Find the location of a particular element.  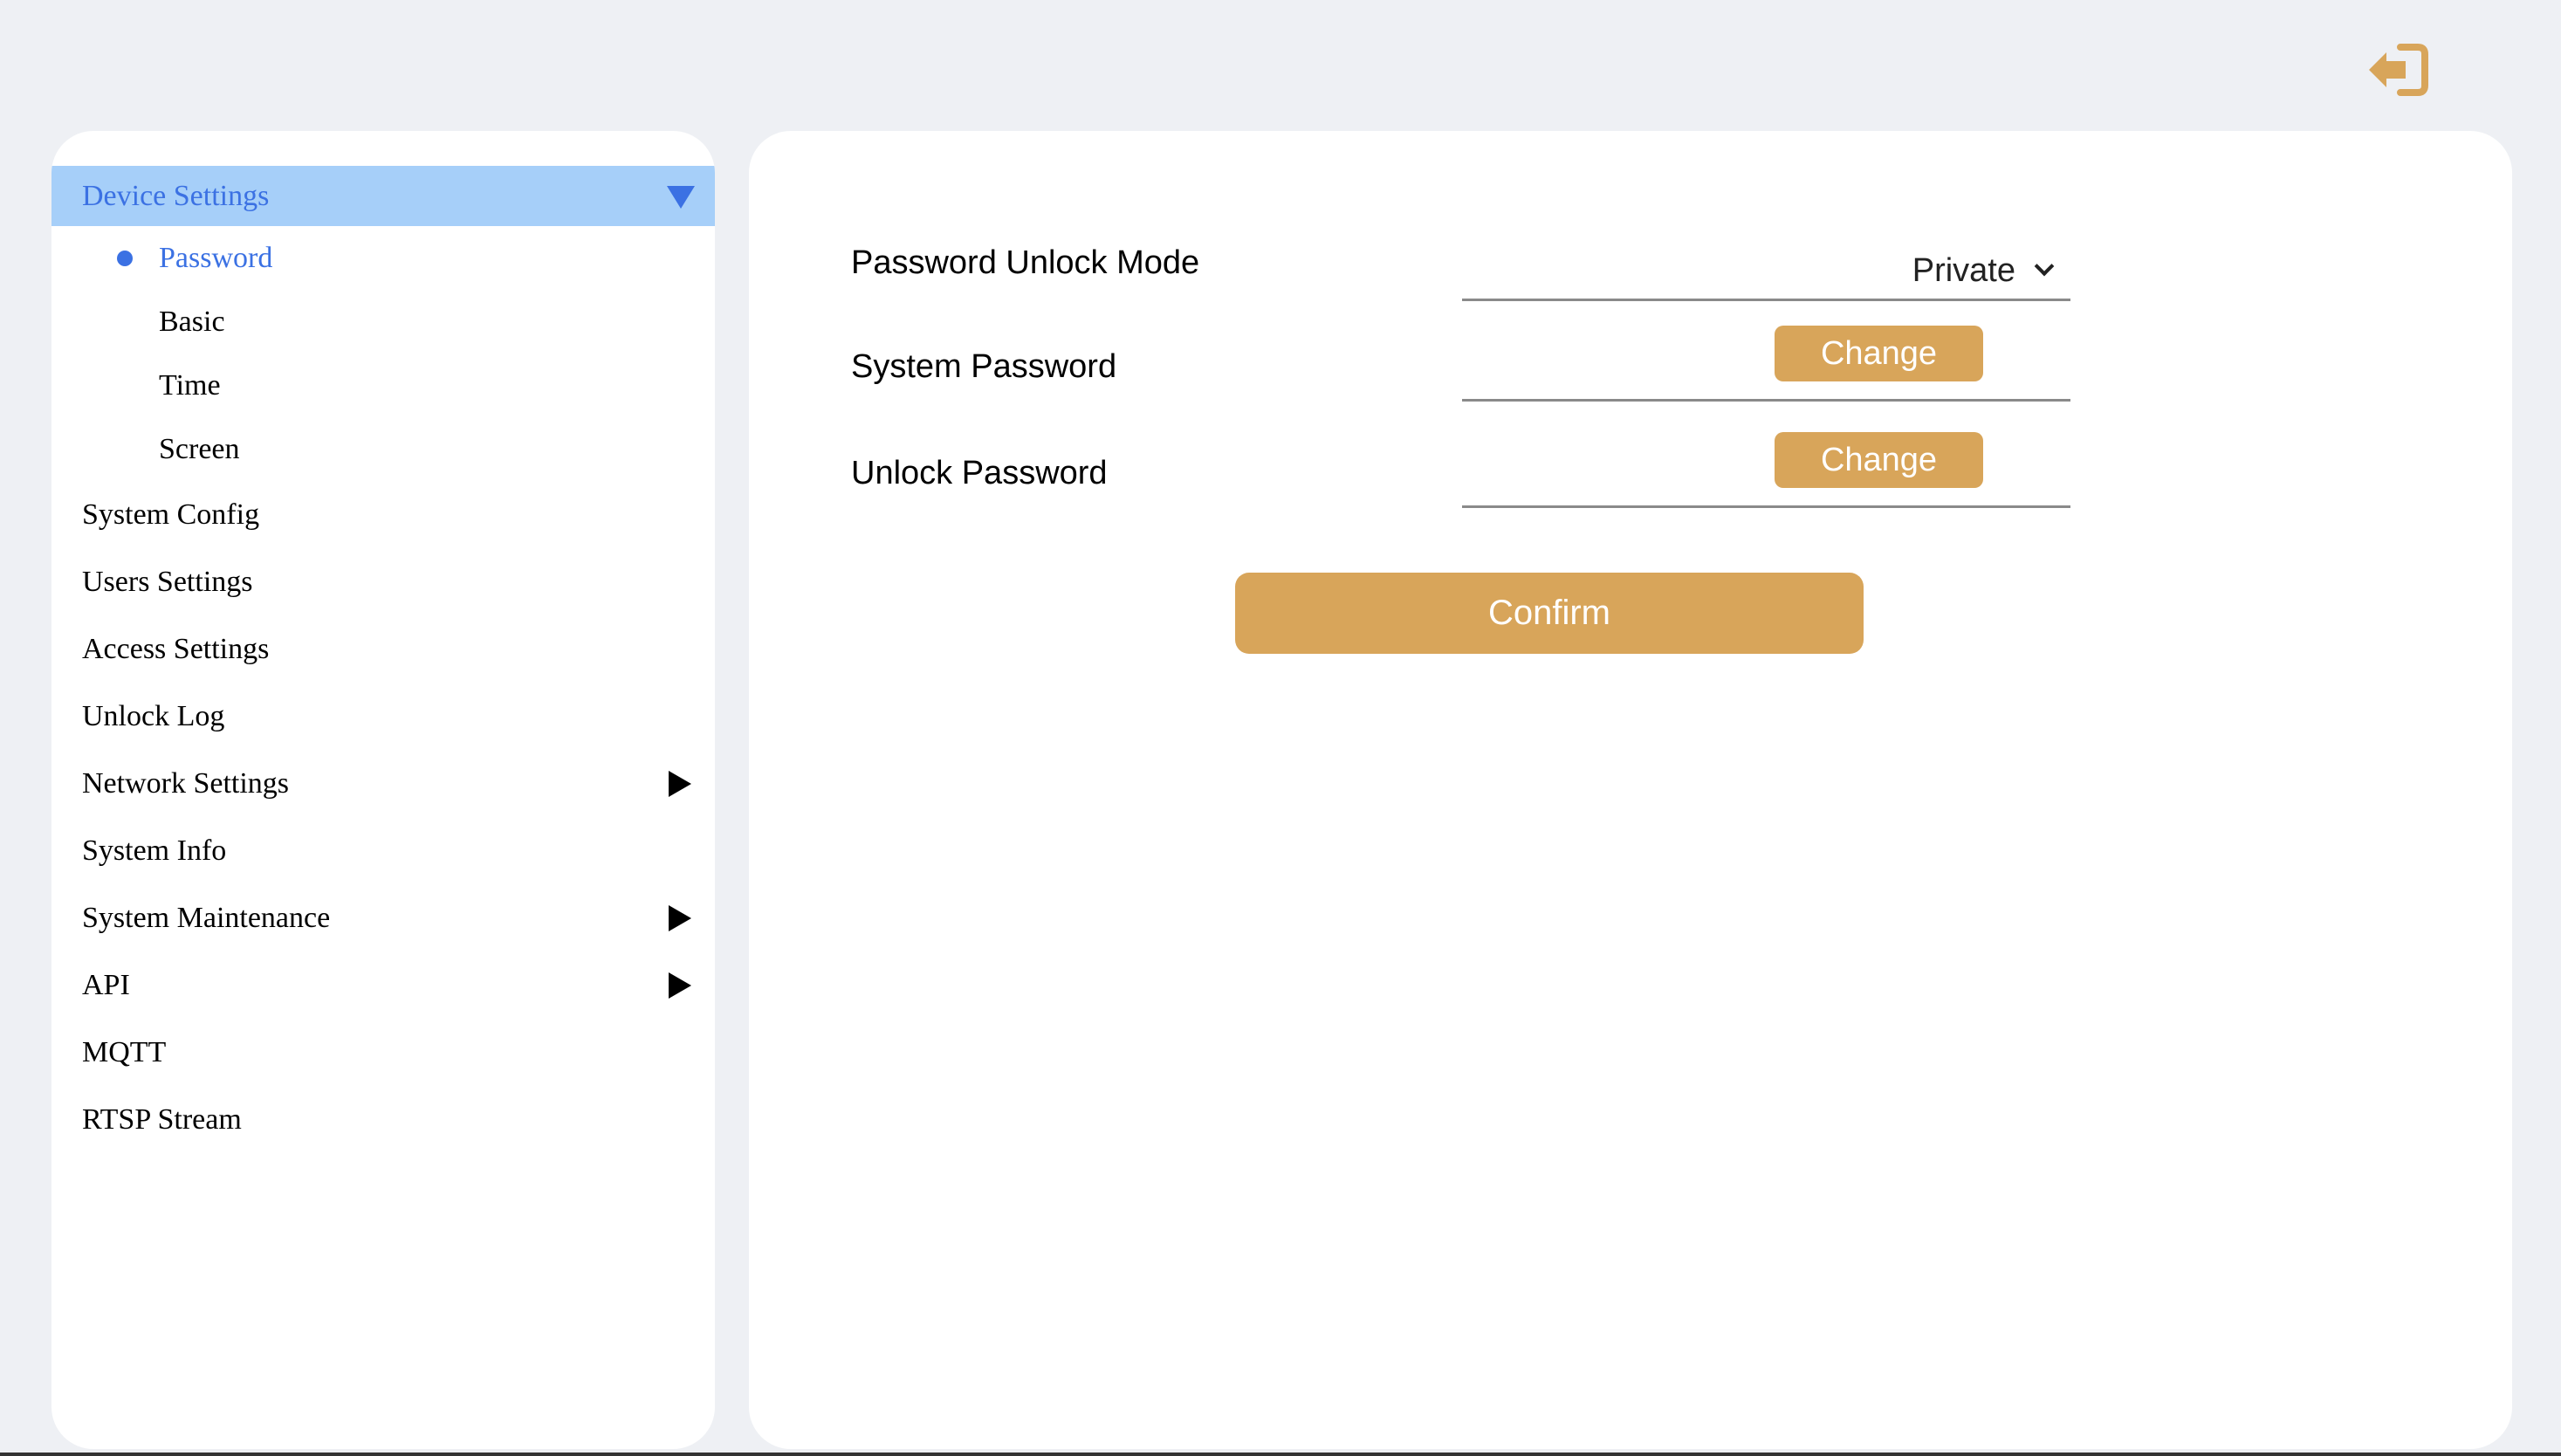

sidebar-item-header: API is located at coordinates (383, 985).